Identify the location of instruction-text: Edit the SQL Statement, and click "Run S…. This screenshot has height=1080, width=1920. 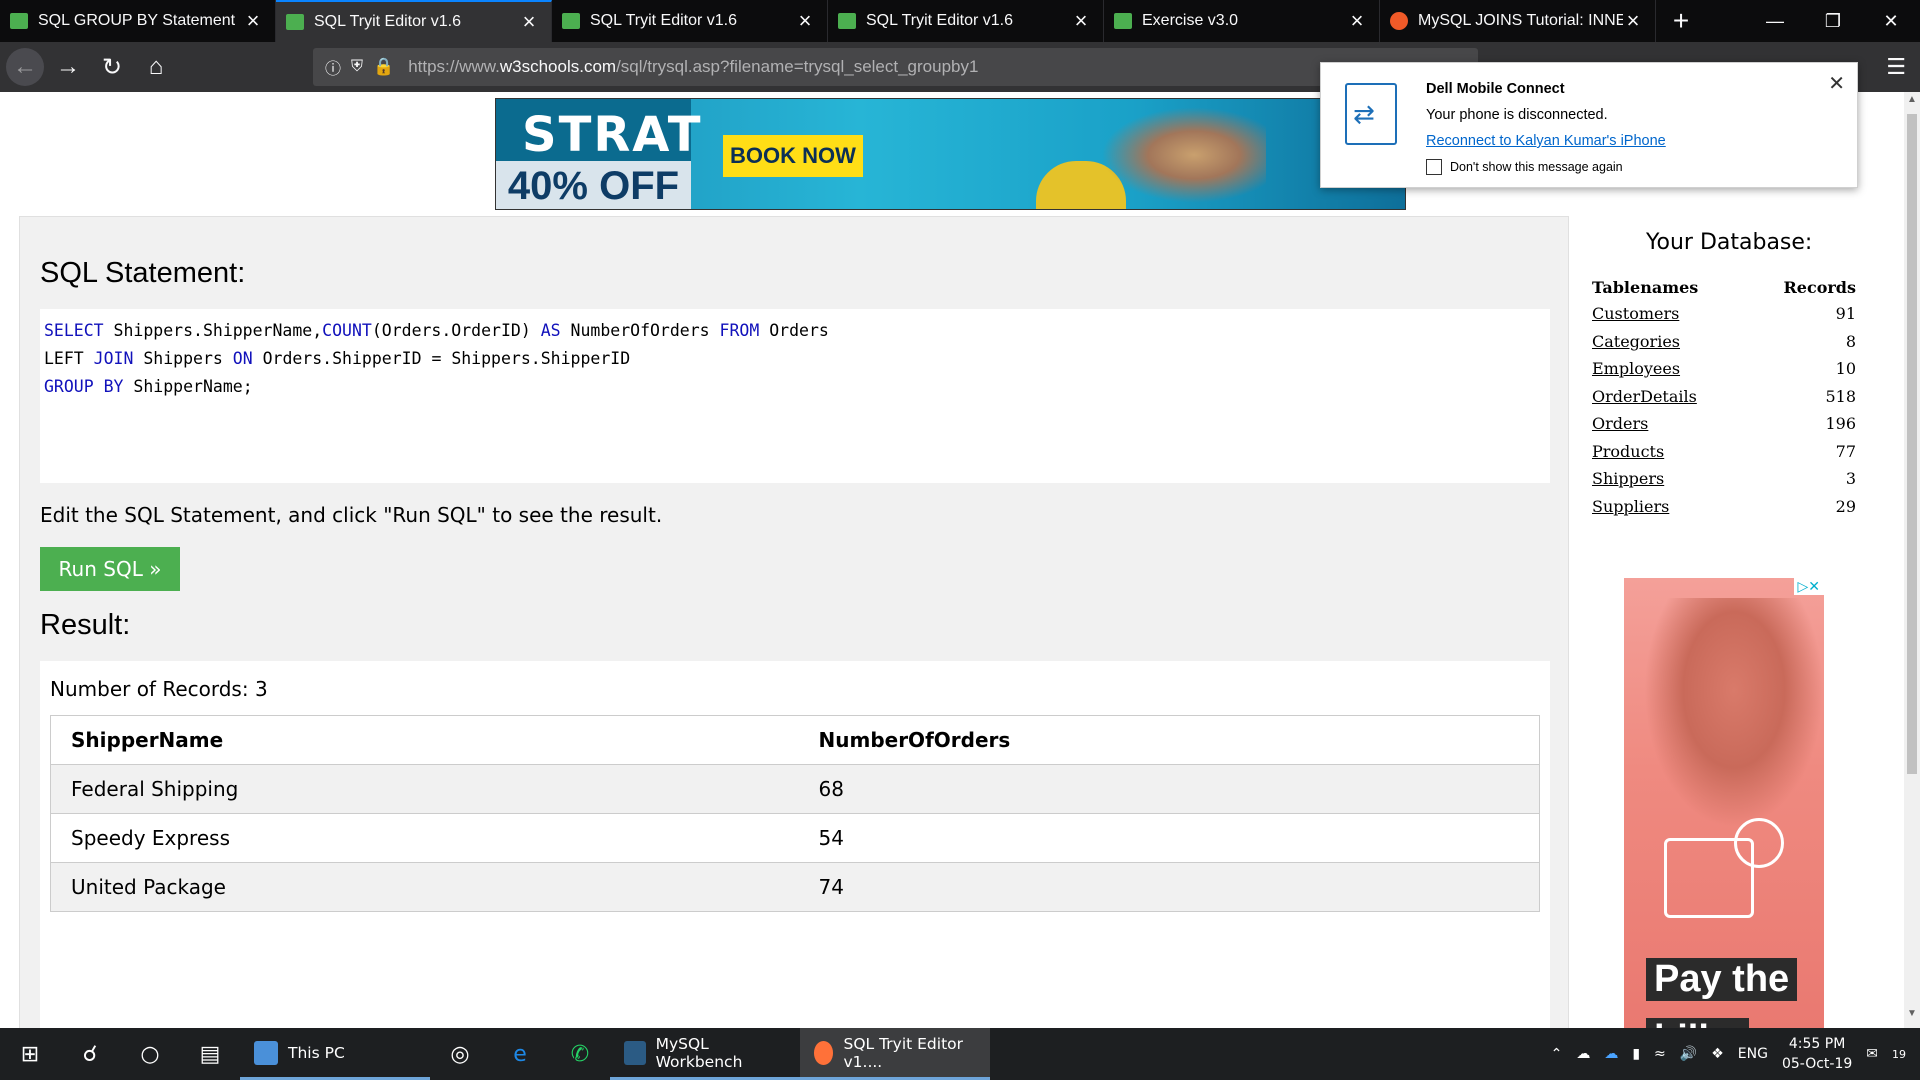
(351, 515).